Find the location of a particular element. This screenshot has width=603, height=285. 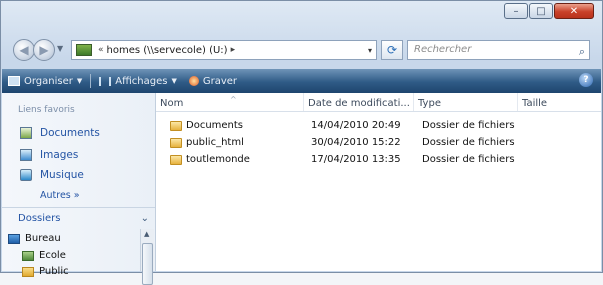

burn-label: Graver is located at coordinates (220, 81).